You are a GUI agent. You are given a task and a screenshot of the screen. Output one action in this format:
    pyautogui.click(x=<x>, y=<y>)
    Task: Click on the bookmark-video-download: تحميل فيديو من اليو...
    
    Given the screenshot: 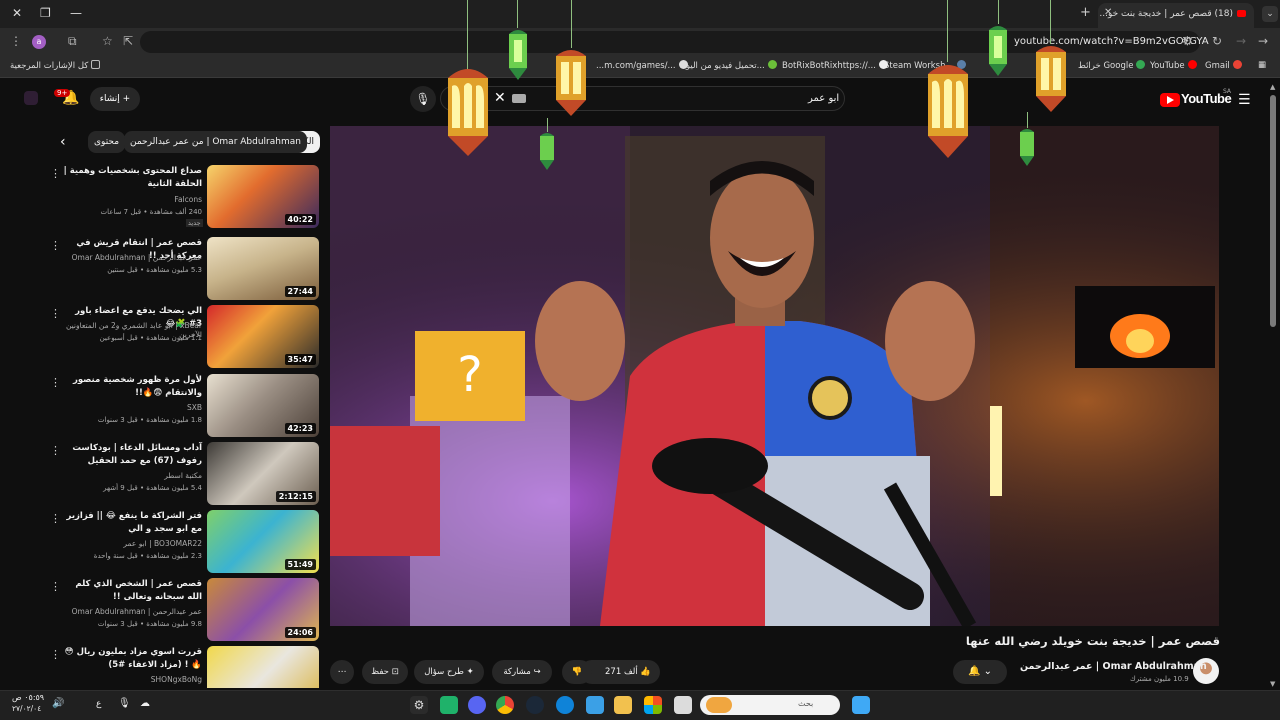 What is the action you would take?
    pyautogui.click(x=731, y=65)
    